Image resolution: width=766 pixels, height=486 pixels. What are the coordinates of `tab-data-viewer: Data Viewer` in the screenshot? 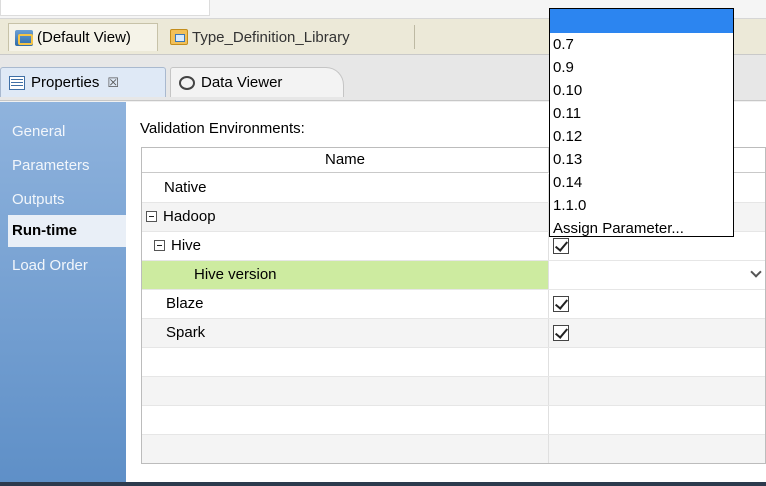 It's located at (257, 82).